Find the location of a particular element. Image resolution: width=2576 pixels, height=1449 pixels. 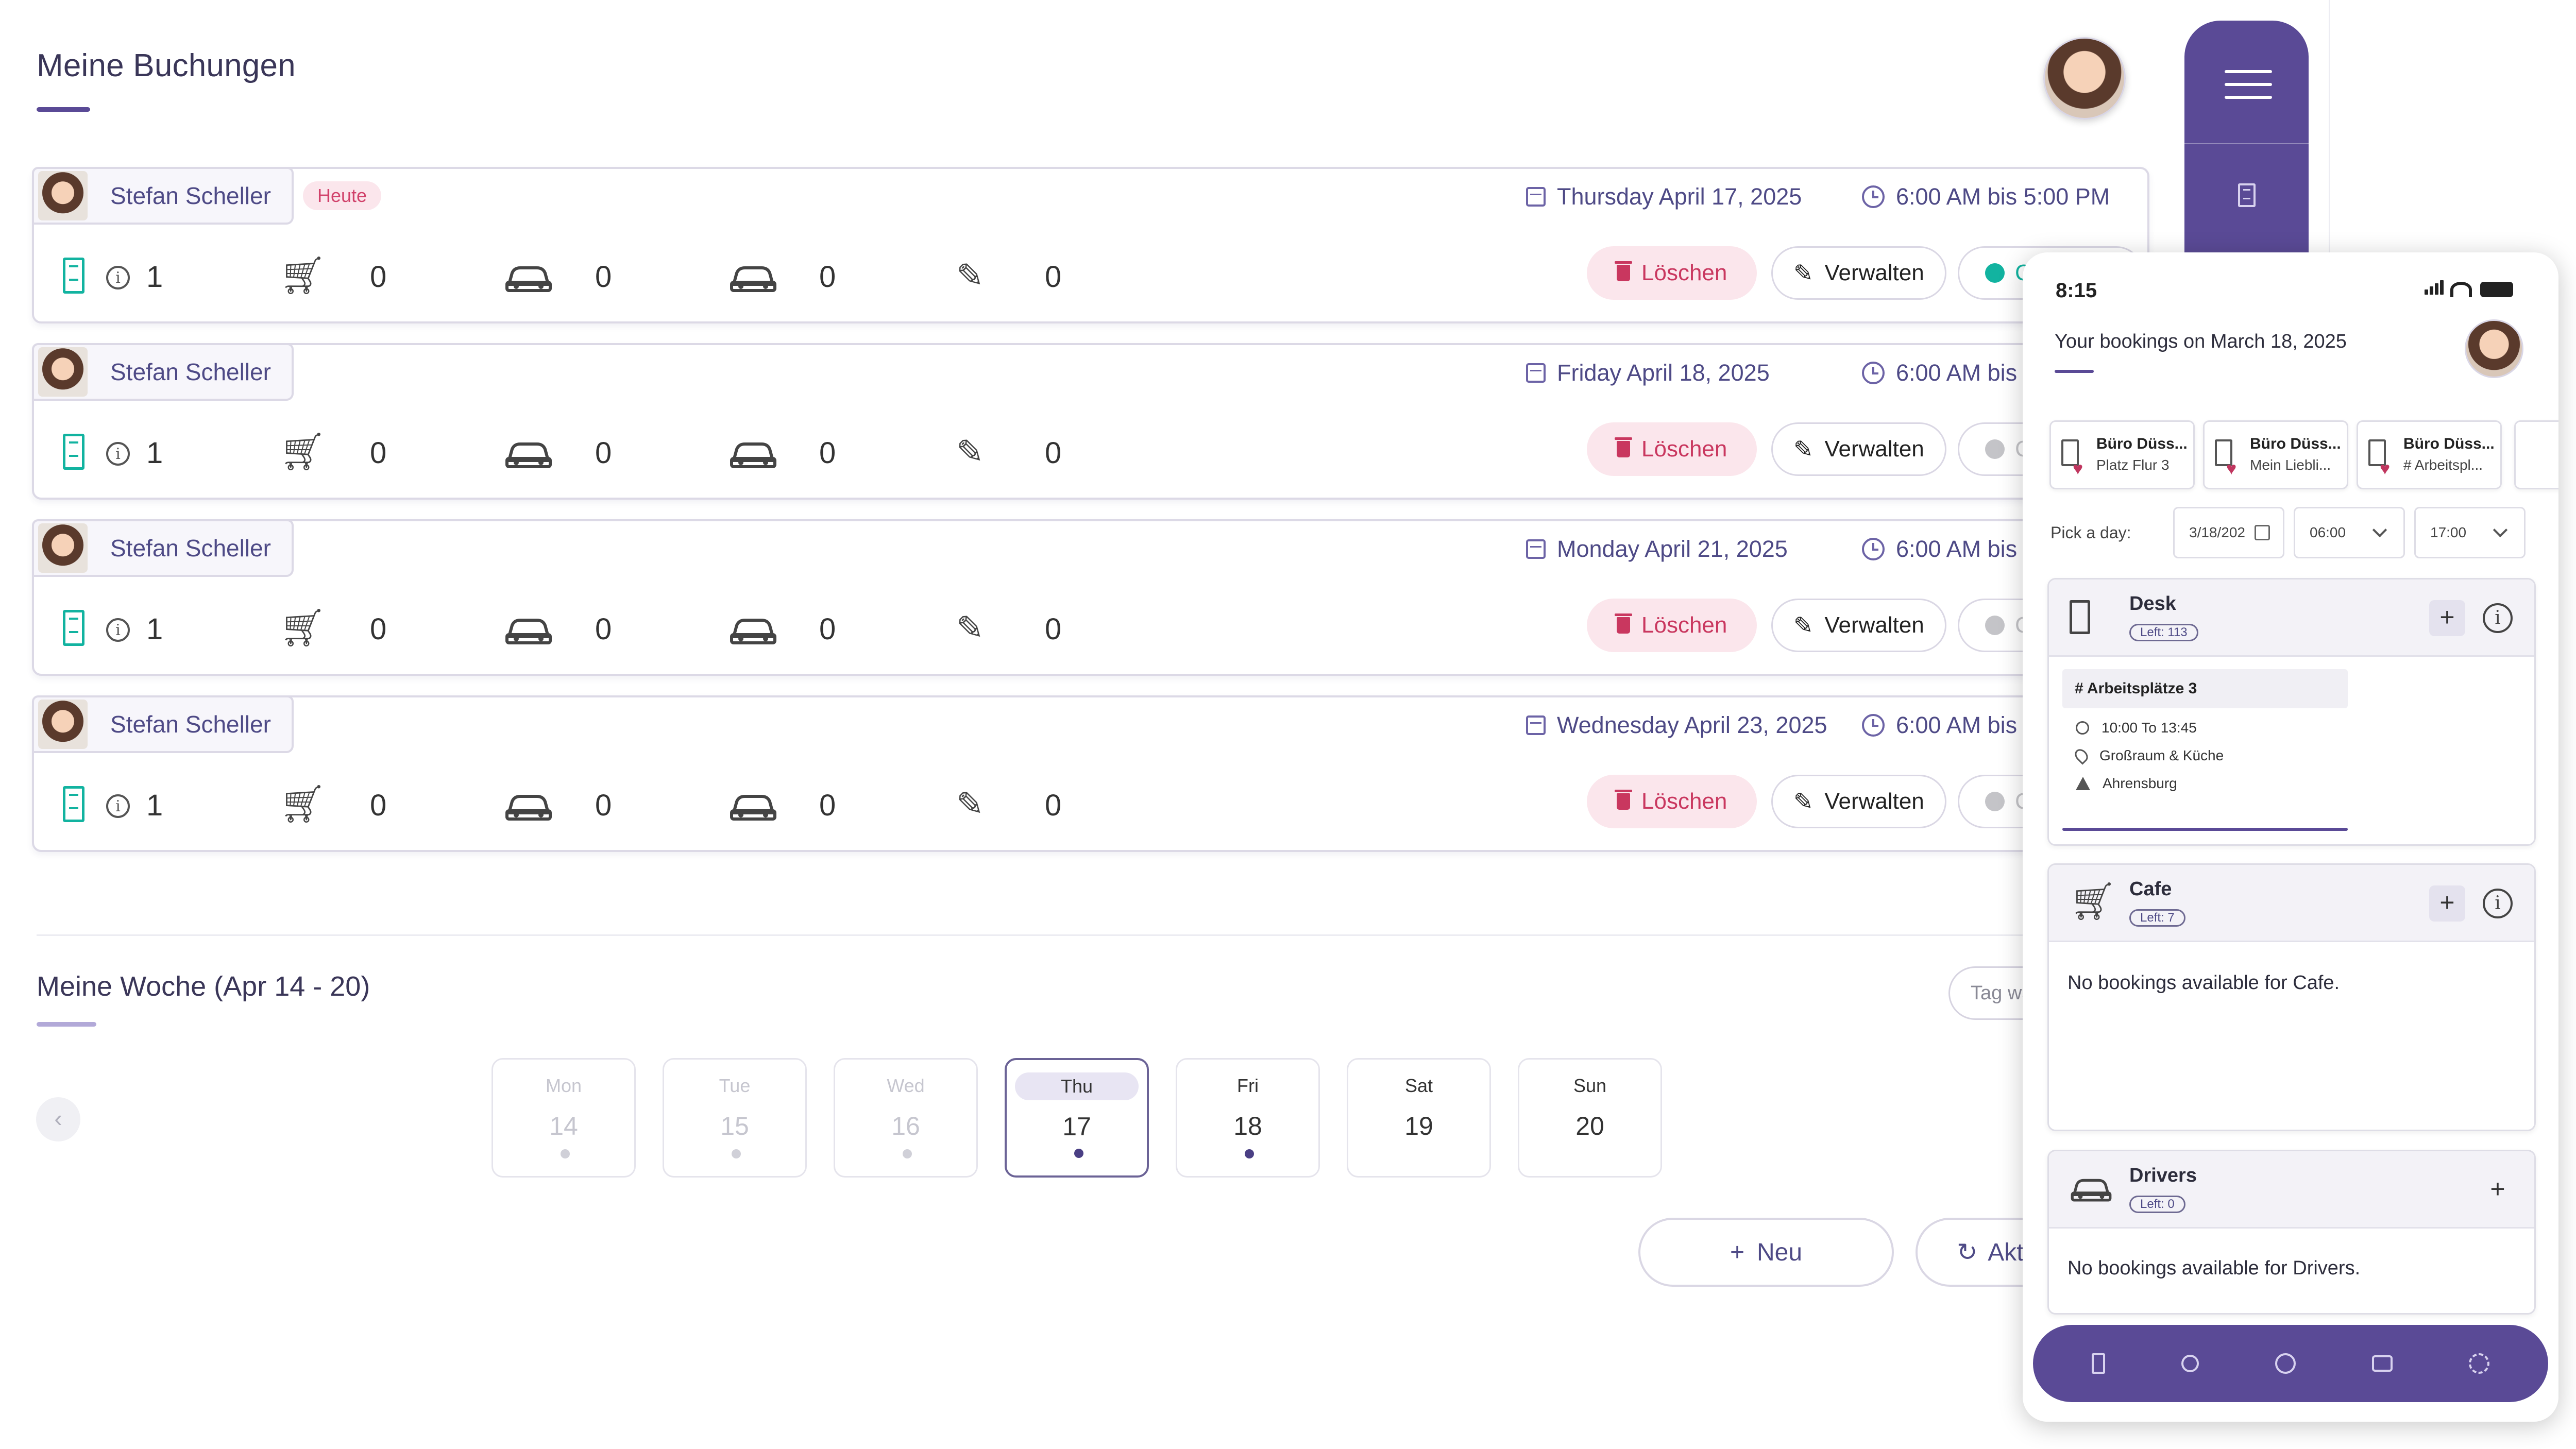

booking-date-text: Friday April 18, 2025 is located at coordinates (1663, 373).